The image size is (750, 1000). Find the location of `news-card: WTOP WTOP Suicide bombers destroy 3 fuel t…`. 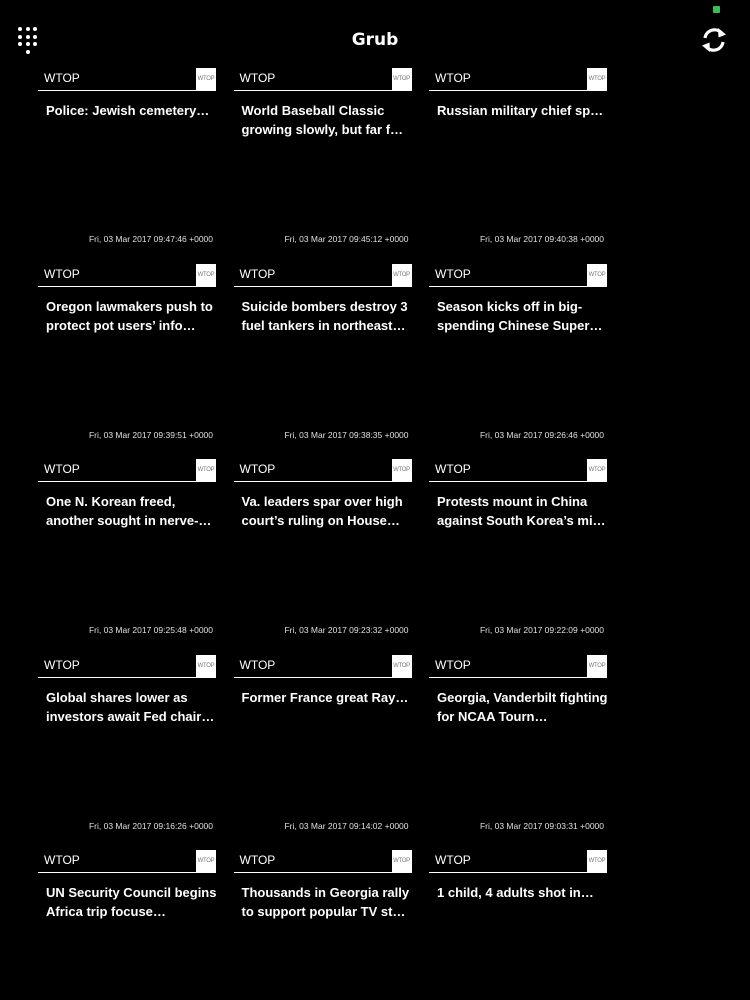

news-card: WTOP WTOP Suicide bombers destroy 3 fuel t… is located at coordinates (322, 353).